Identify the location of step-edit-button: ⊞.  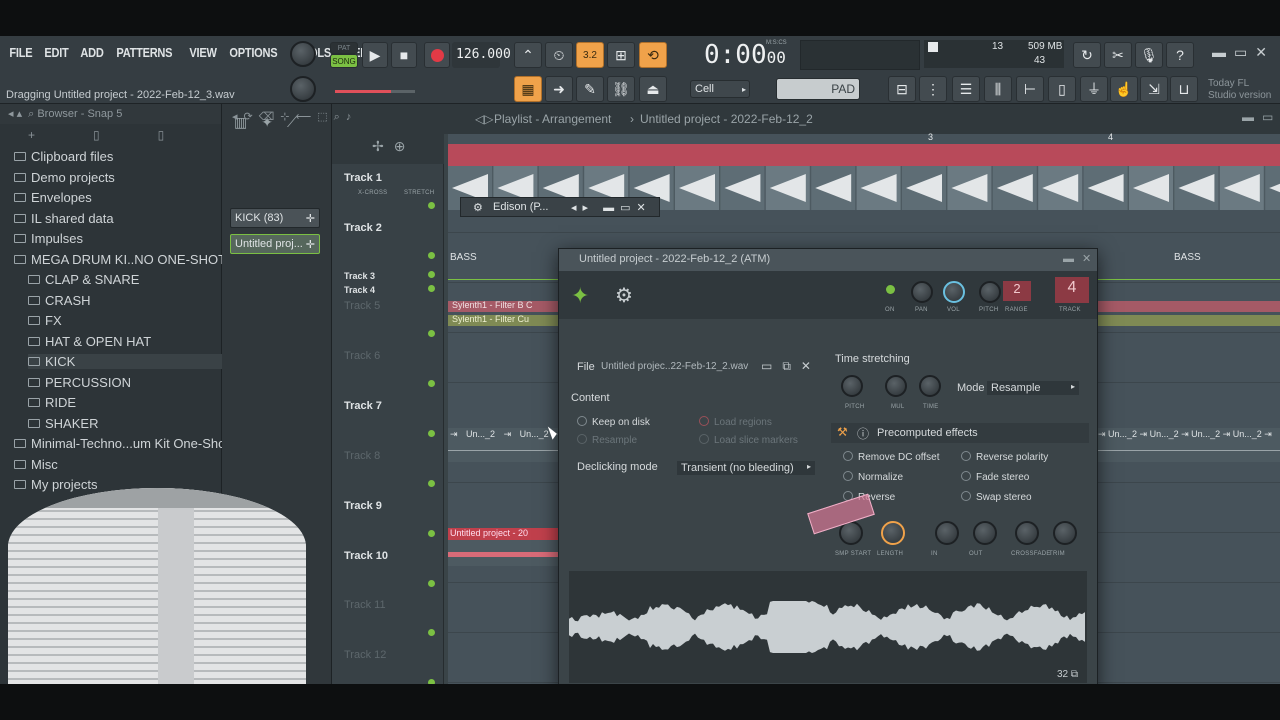
(621, 55).